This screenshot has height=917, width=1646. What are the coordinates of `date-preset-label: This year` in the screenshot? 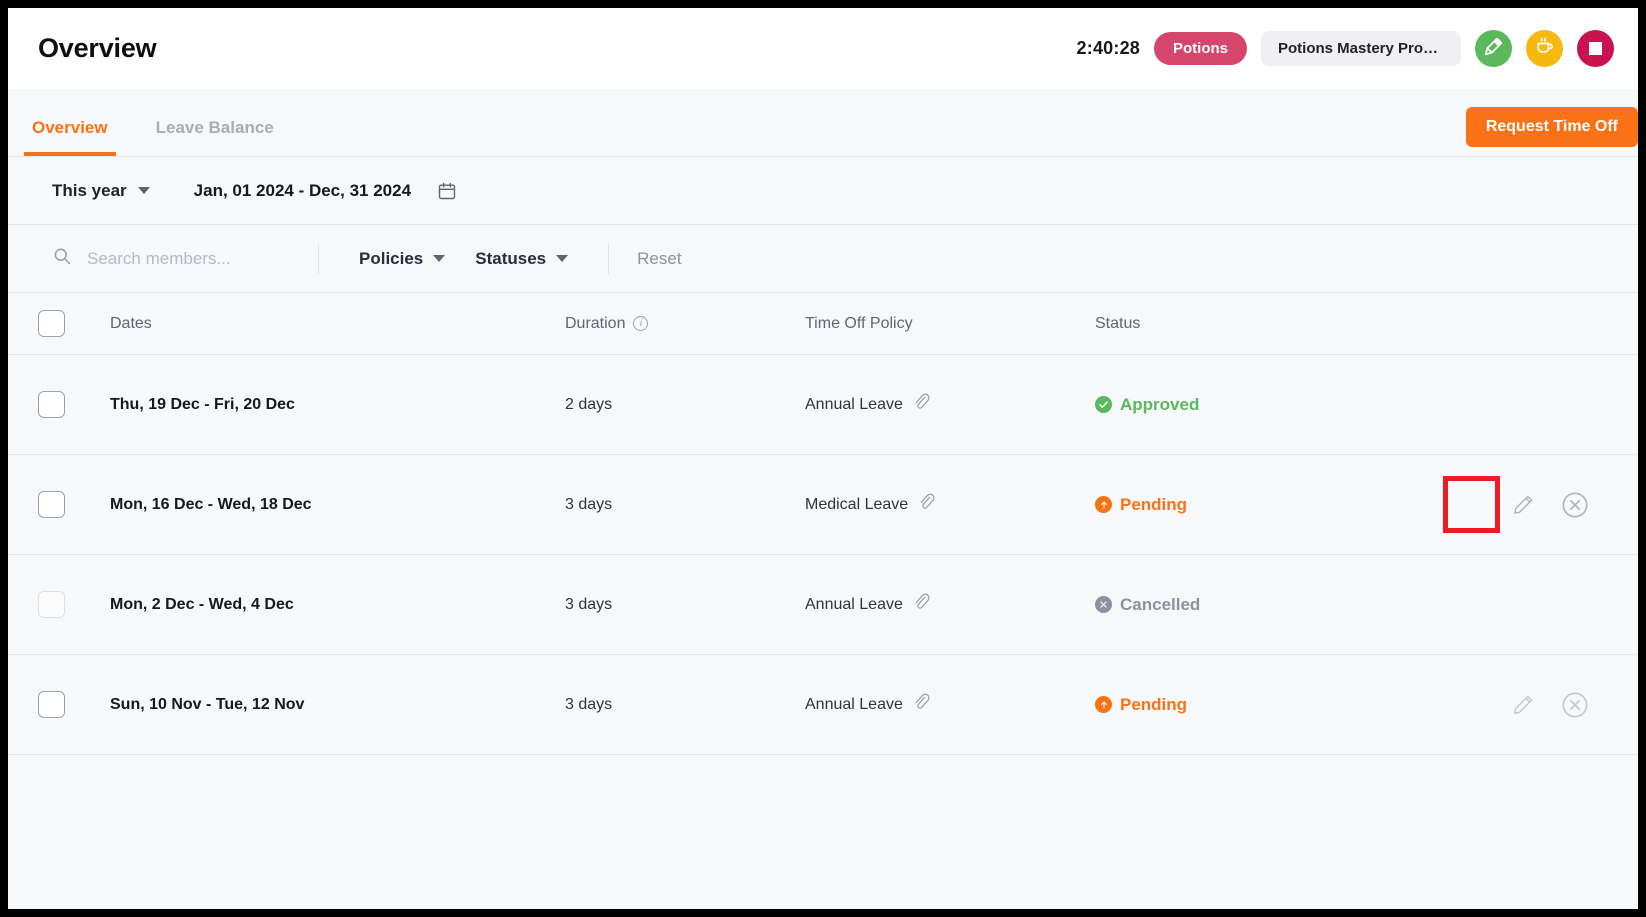 It's located at (89, 190).